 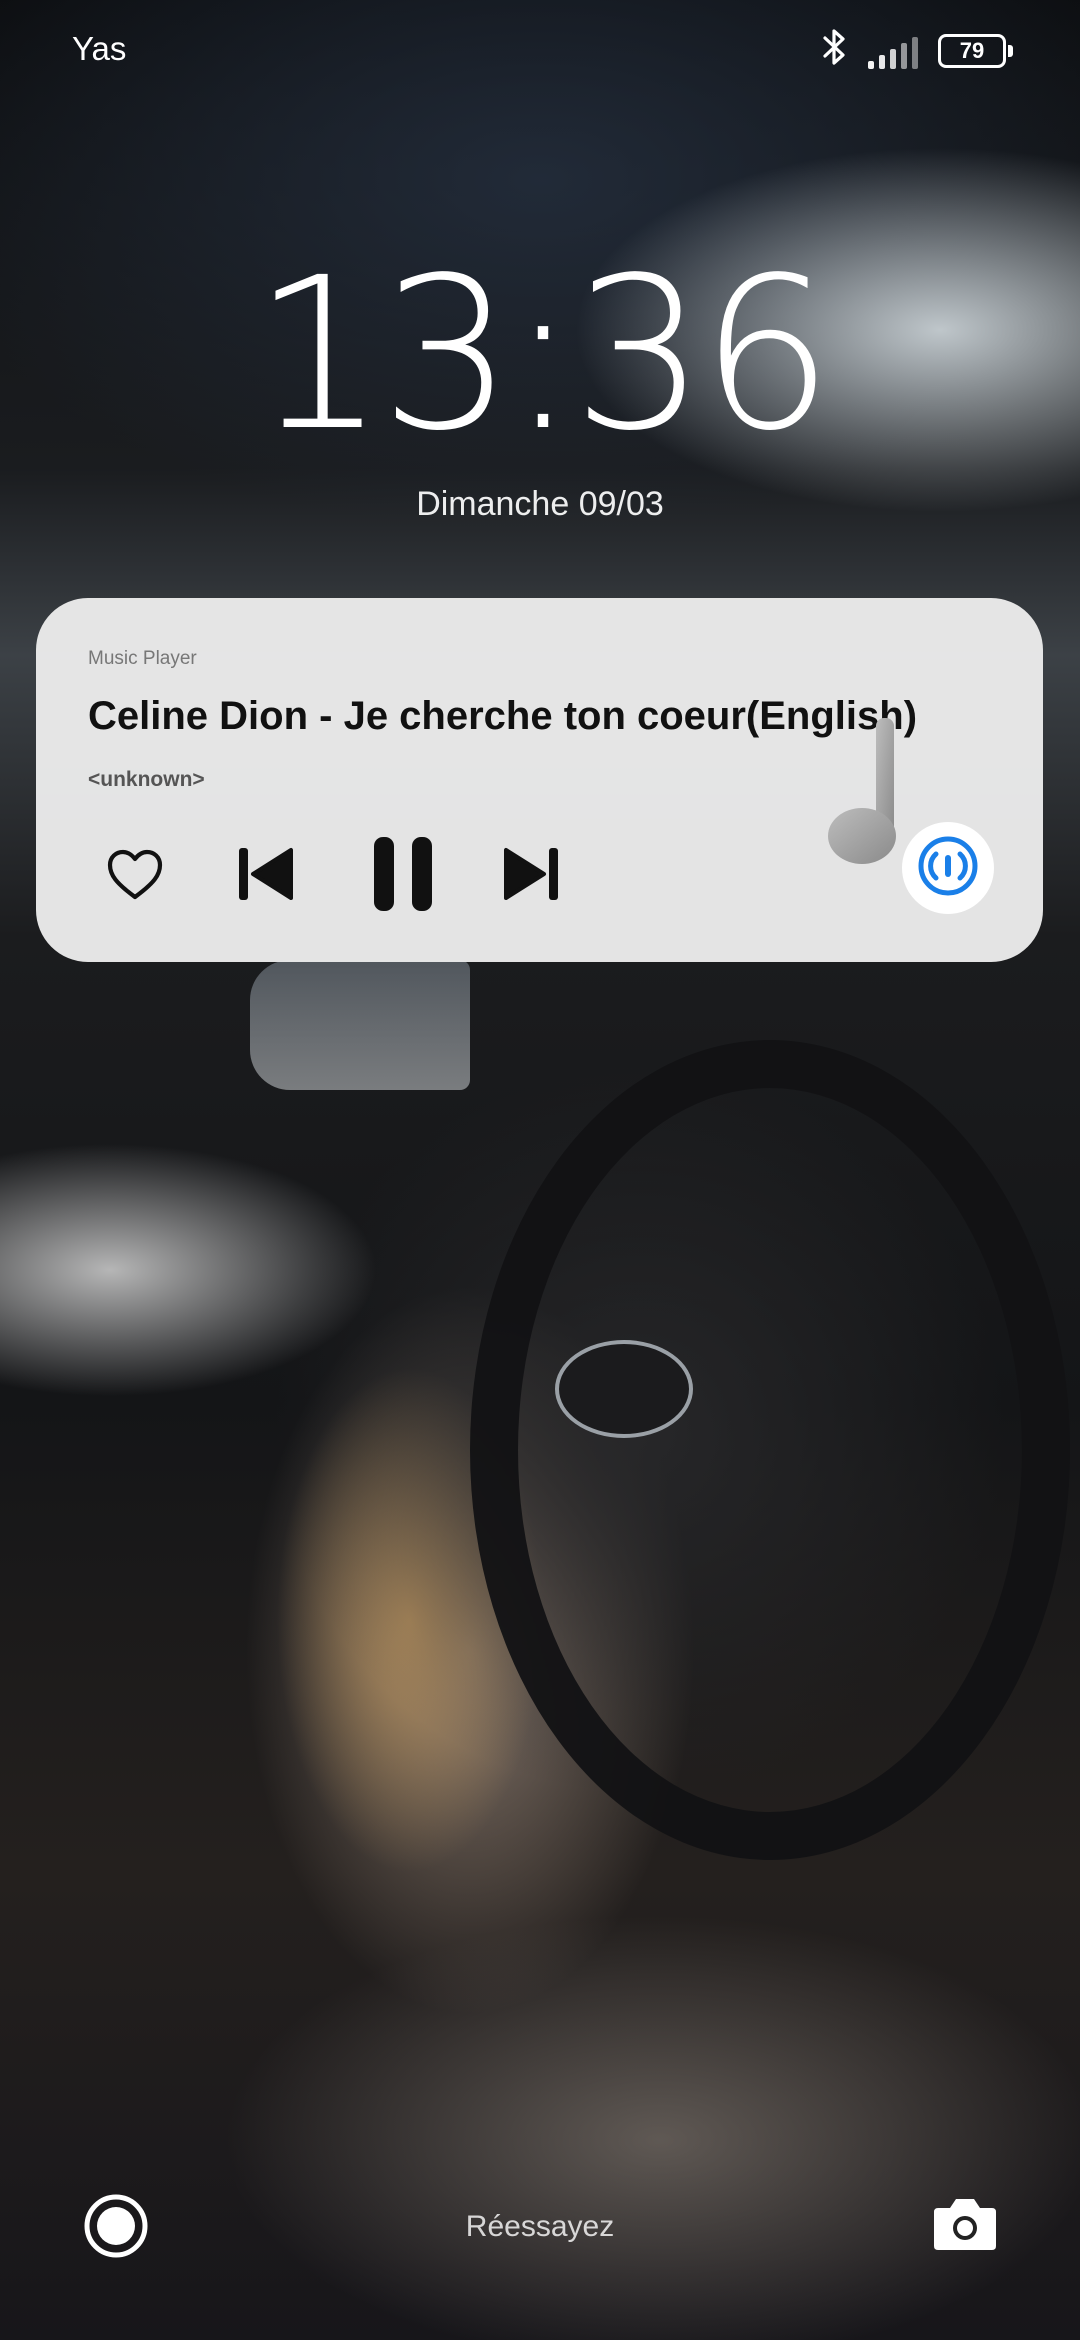 What do you see at coordinates (146, 779) in the screenshot?
I see `track-artist: <unknown>` at bounding box center [146, 779].